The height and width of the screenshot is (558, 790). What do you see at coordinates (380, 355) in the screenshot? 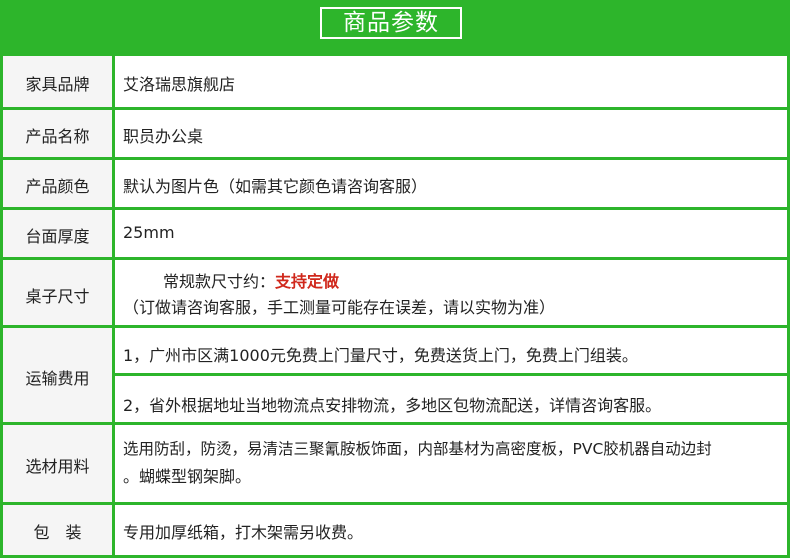
I see `shipping-line-1: 1，广州市区满1000元免费上门量尺寸，免费送货上门，免费上门组装。` at bounding box center [380, 355].